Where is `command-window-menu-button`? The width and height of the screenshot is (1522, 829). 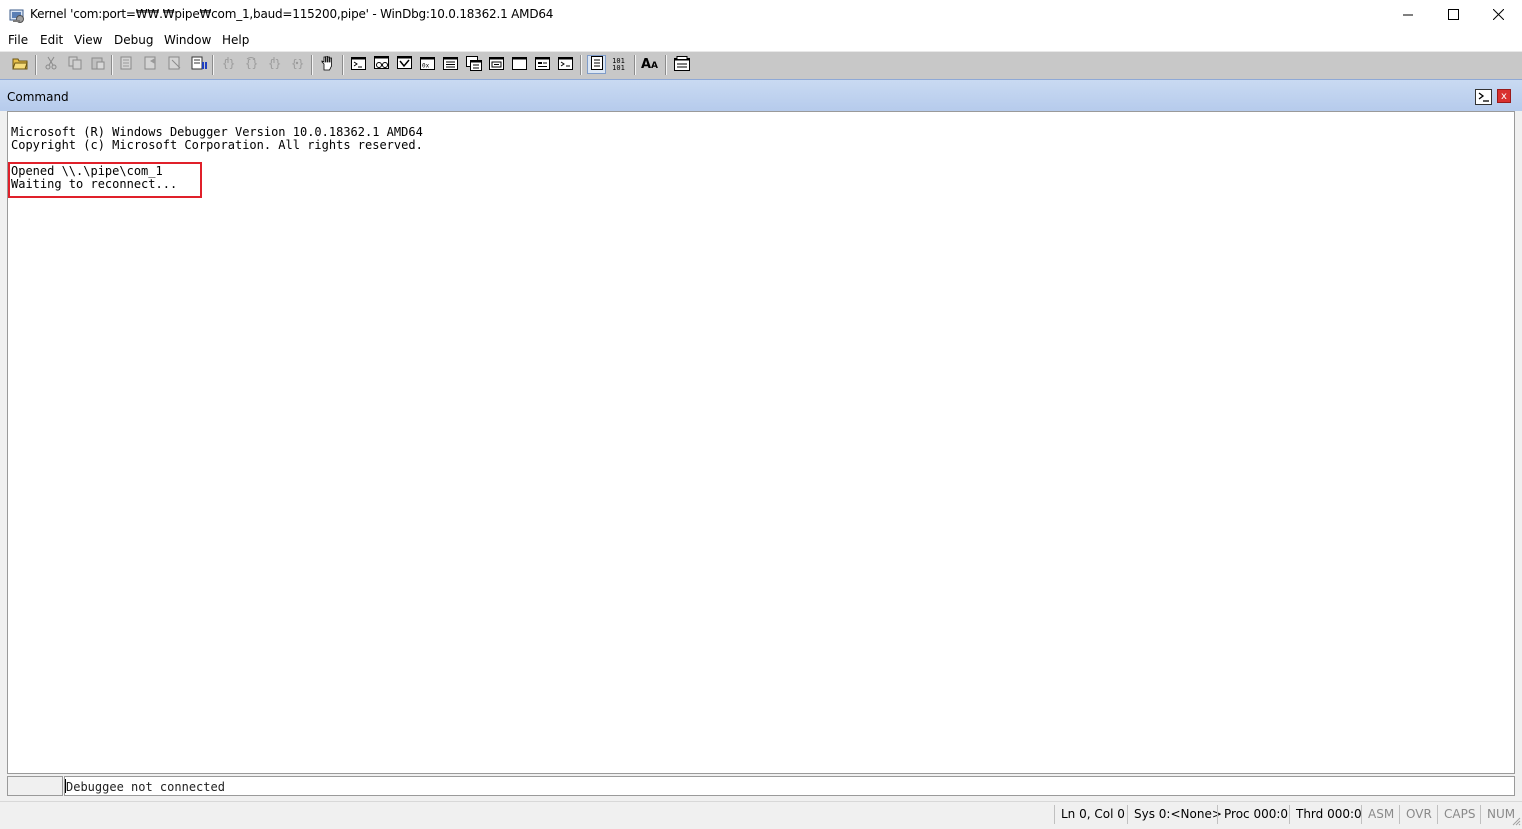 command-window-menu-button is located at coordinates (1483, 97).